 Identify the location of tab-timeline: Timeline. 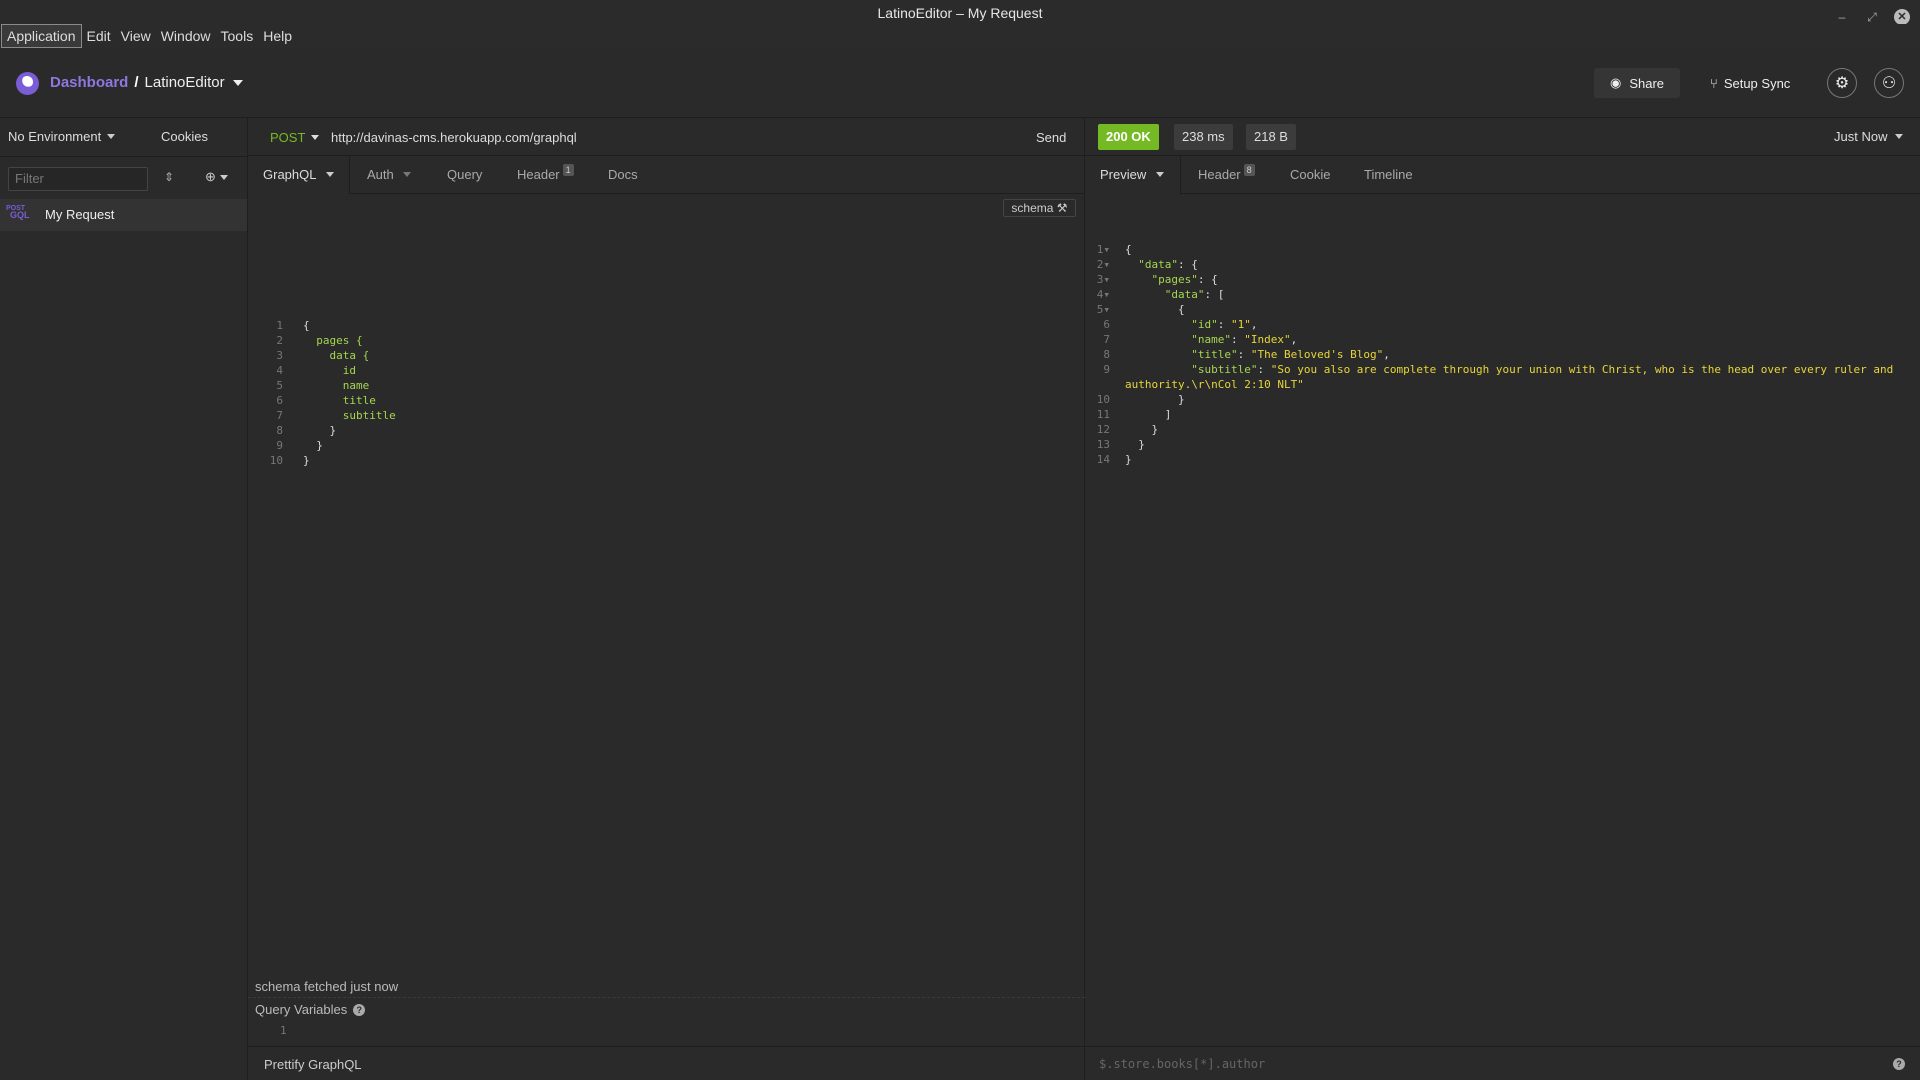
(1388, 175).